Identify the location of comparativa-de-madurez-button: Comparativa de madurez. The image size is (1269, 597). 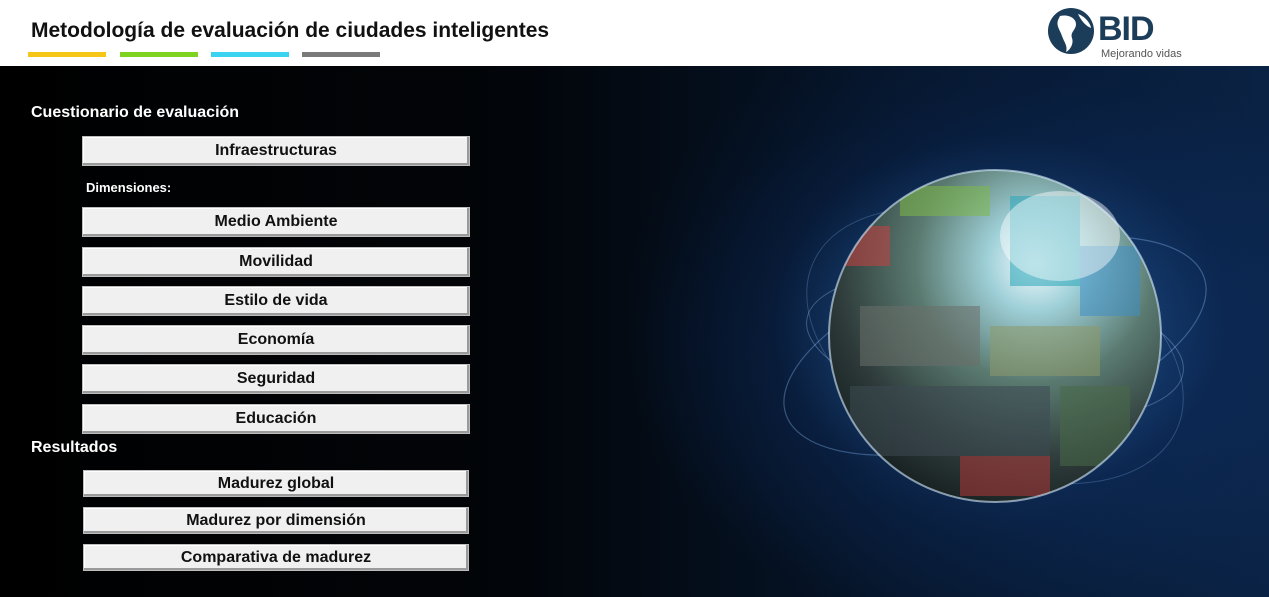
(276, 557).